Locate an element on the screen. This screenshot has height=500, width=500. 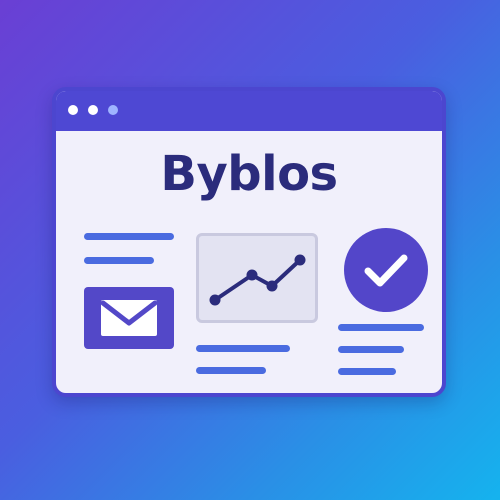
checkmark-icon is located at coordinates (386, 270).